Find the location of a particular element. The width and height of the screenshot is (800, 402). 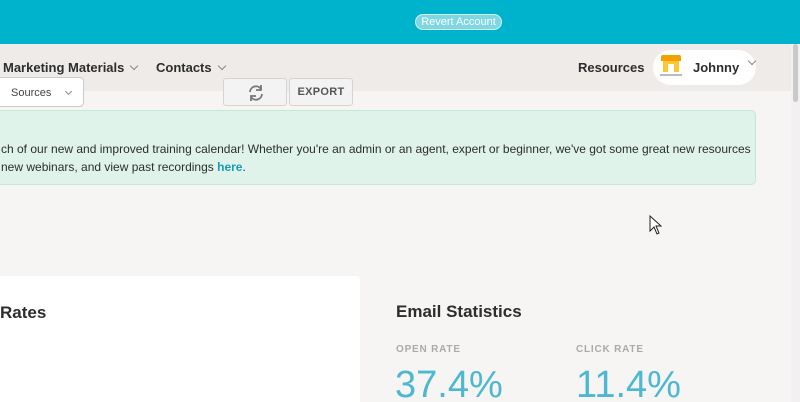

nav-contacts: Contacts is located at coordinates (191, 67).